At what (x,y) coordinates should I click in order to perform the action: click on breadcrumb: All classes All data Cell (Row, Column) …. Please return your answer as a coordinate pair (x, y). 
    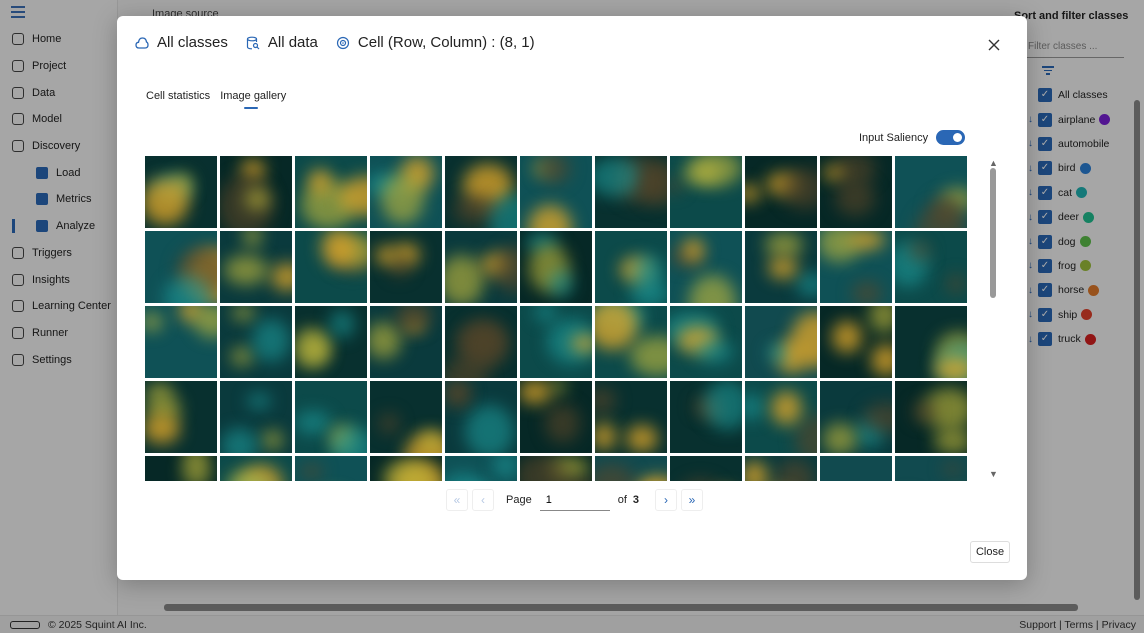
    Looking at the image, I should click on (344, 42).